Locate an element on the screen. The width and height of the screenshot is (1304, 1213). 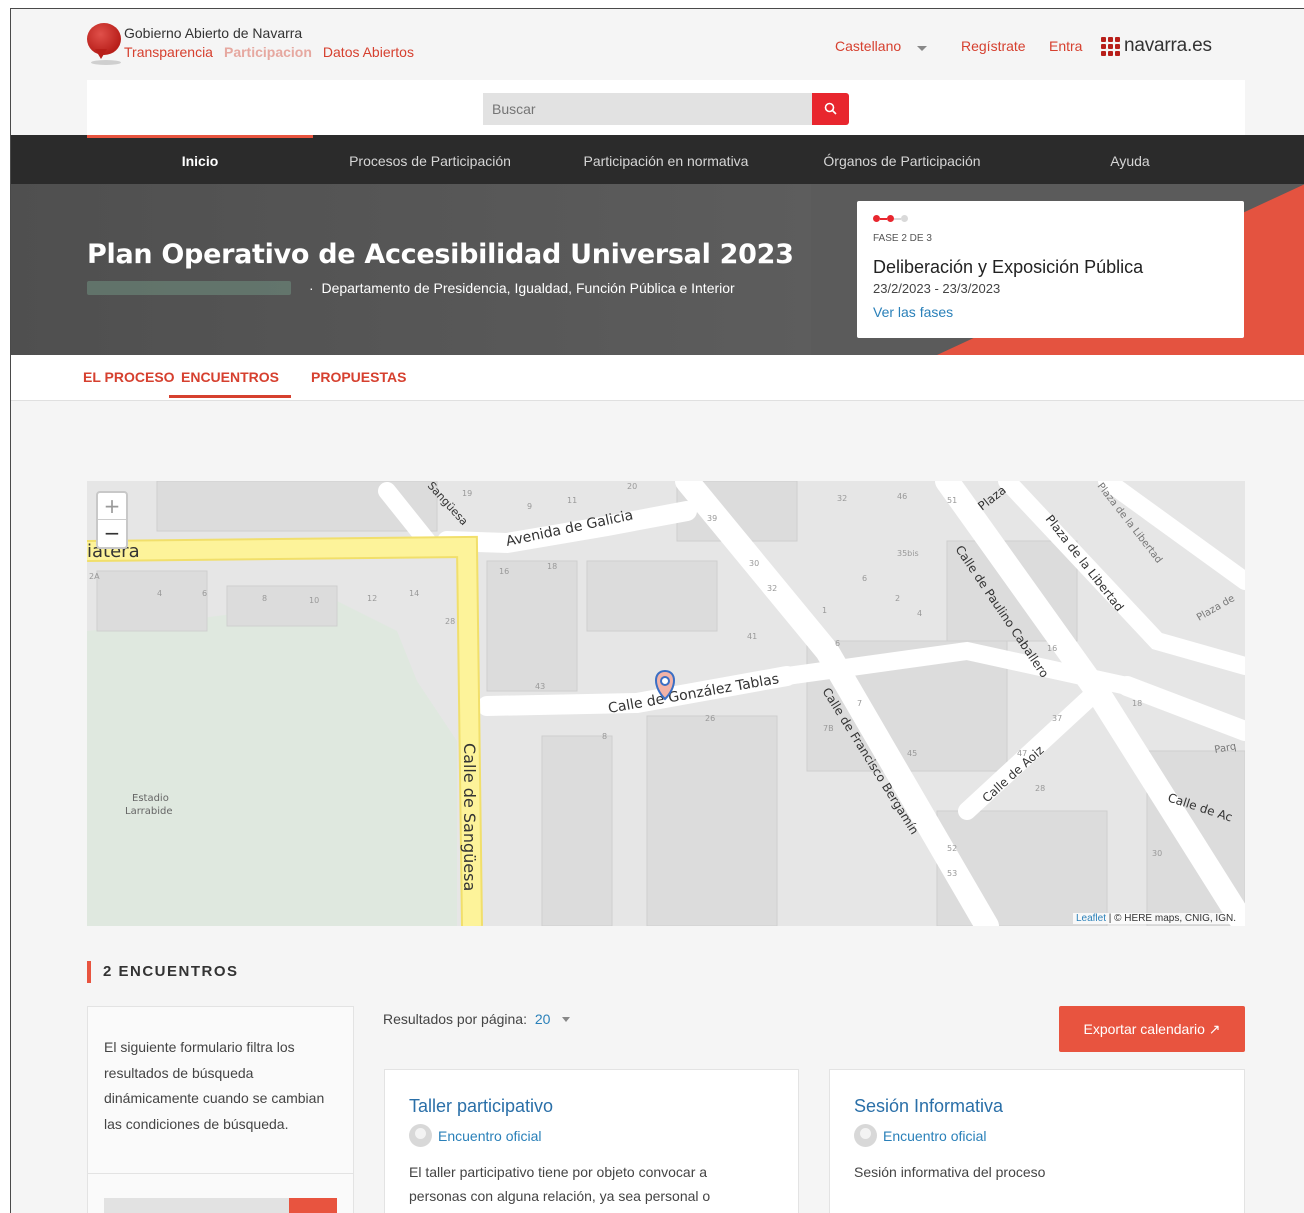
map-attribution: Leaflet | © HERE maps, CNIG, IGN. is located at coordinates (1155, 918).